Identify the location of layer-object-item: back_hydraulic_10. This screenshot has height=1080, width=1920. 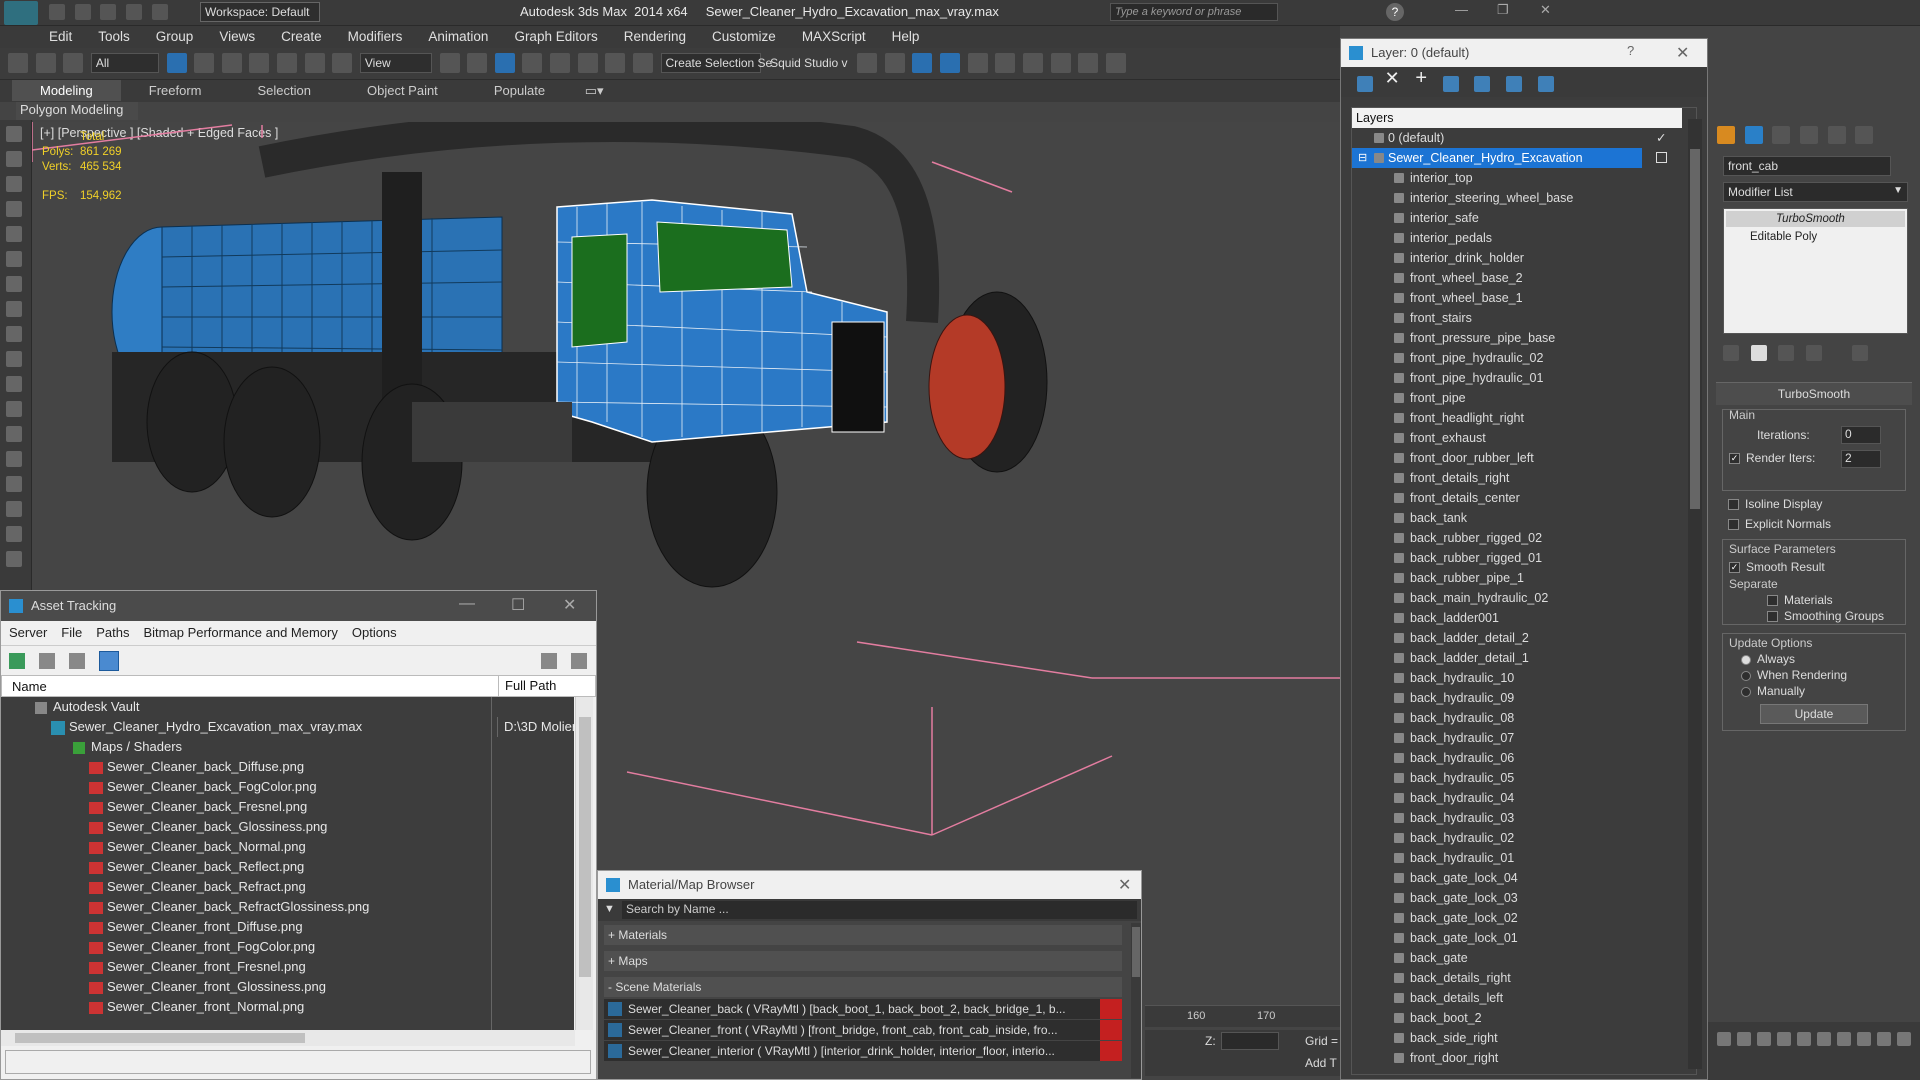
(1524, 678).